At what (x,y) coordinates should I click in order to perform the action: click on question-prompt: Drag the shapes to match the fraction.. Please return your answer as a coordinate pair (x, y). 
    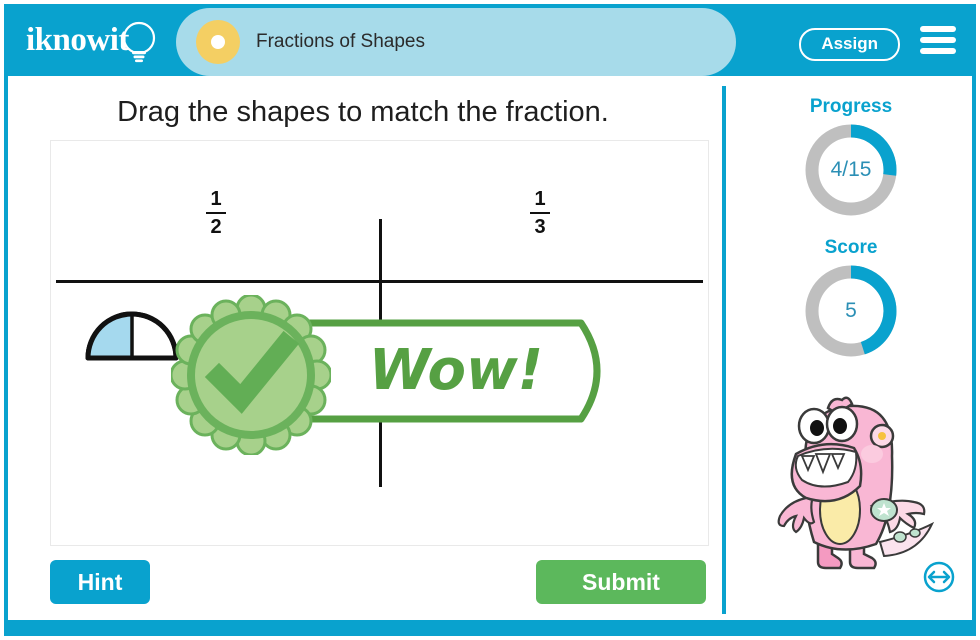
    Looking at the image, I should click on (363, 112).